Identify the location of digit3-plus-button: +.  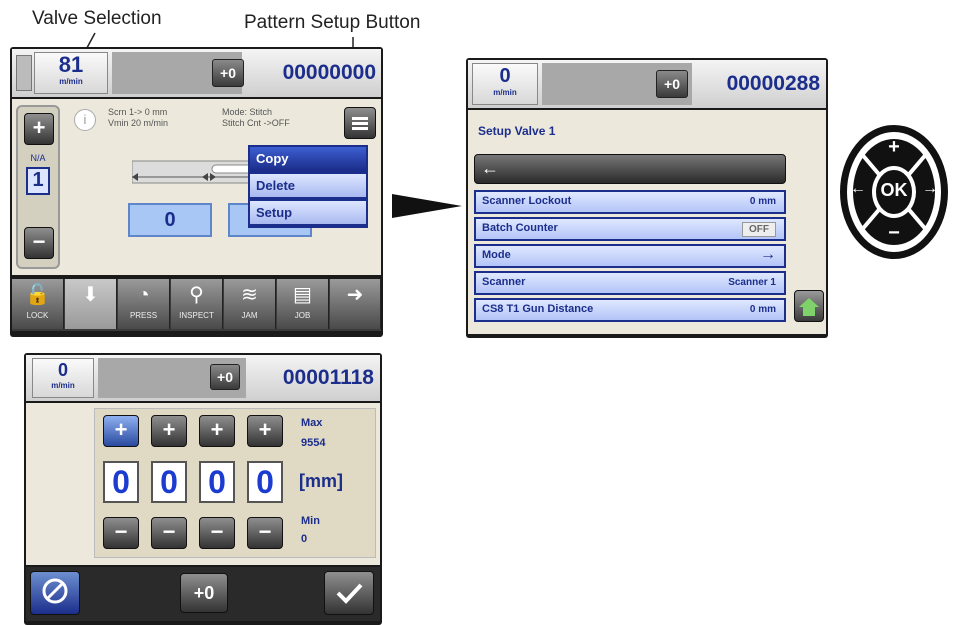
(217, 431).